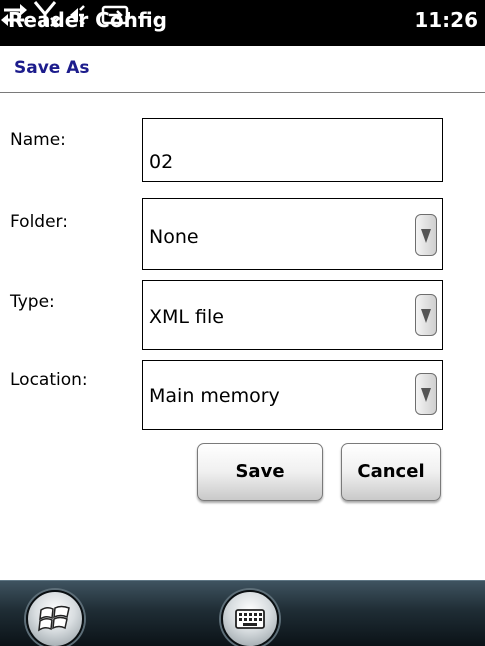 This screenshot has width=485, height=646. Describe the element at coordinates (52, 68) in the screenshot. I see `page-title: Save As` at that location.